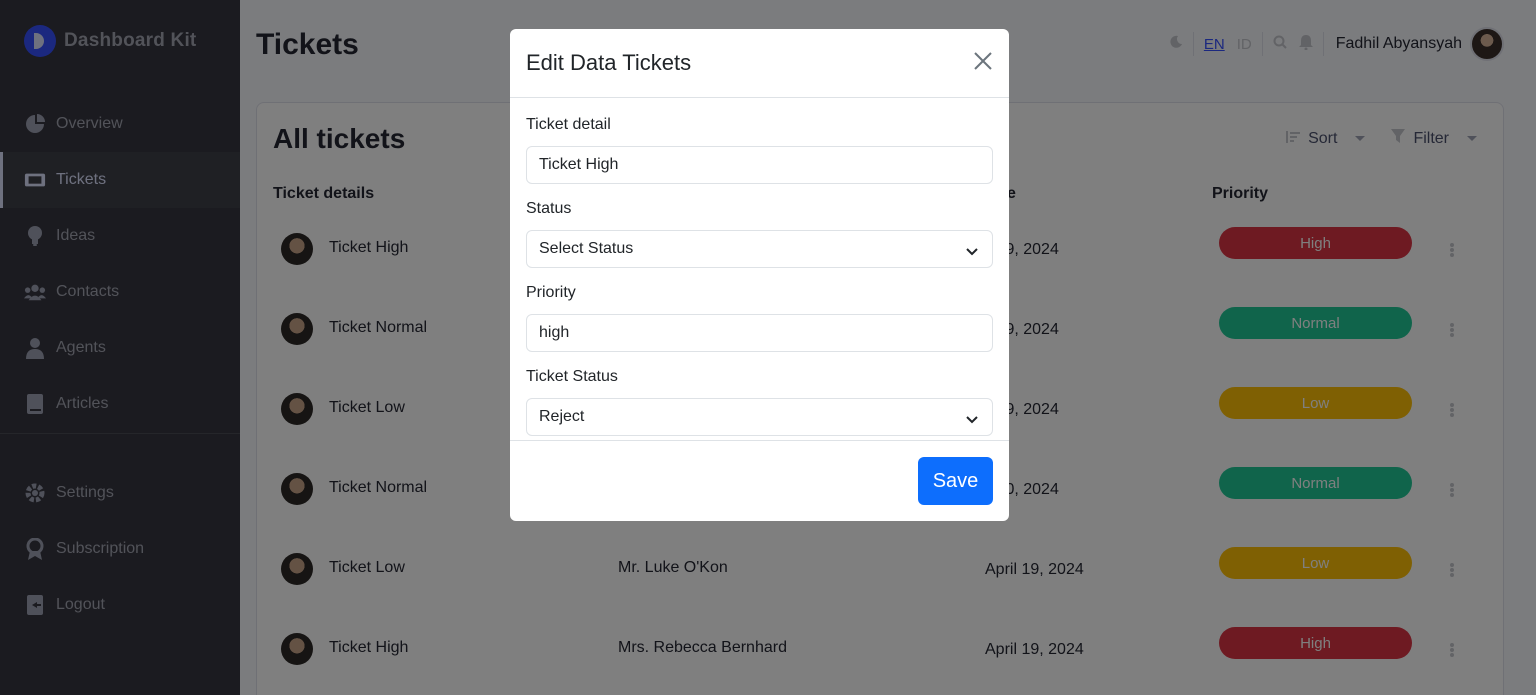  I want to click on ticket-detail-input: Ticket High, so click(759, 165).